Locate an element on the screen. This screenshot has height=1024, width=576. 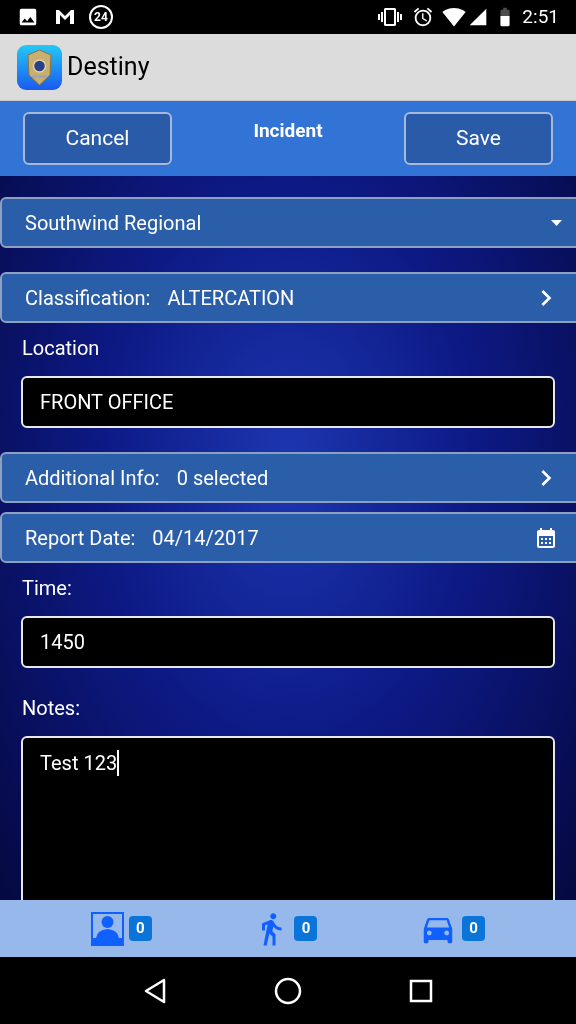
person-portrait-icon is located at coordinates (107, 928).